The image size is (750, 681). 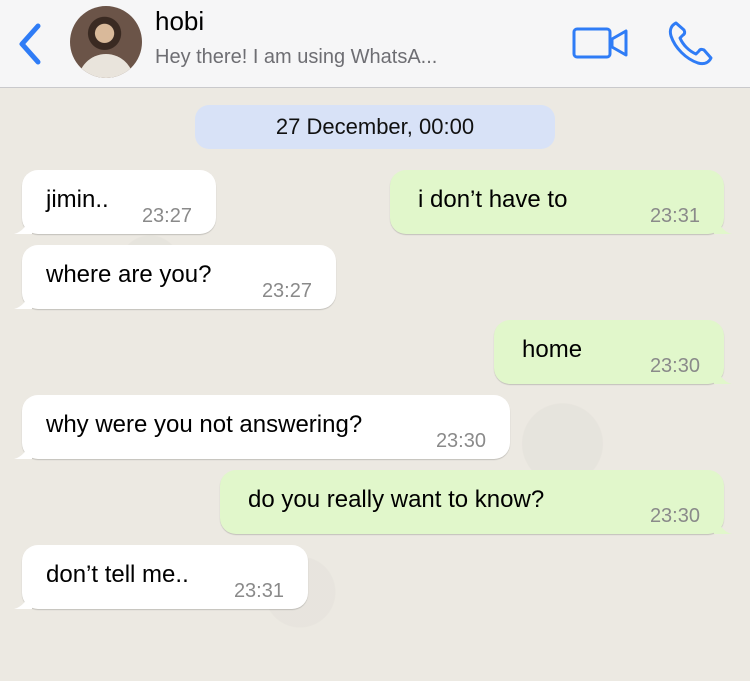 What do you see at coordinates (106, 42) in the screenshot?
I see `avatar` at bounding box center [106, 42].